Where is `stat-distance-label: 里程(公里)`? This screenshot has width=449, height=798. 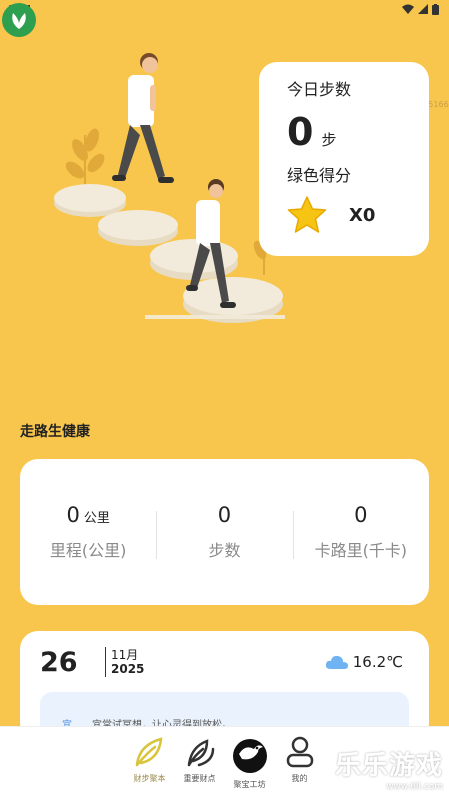
stat-distance-label: 里程(公里) is located at coordinates (88, 550).